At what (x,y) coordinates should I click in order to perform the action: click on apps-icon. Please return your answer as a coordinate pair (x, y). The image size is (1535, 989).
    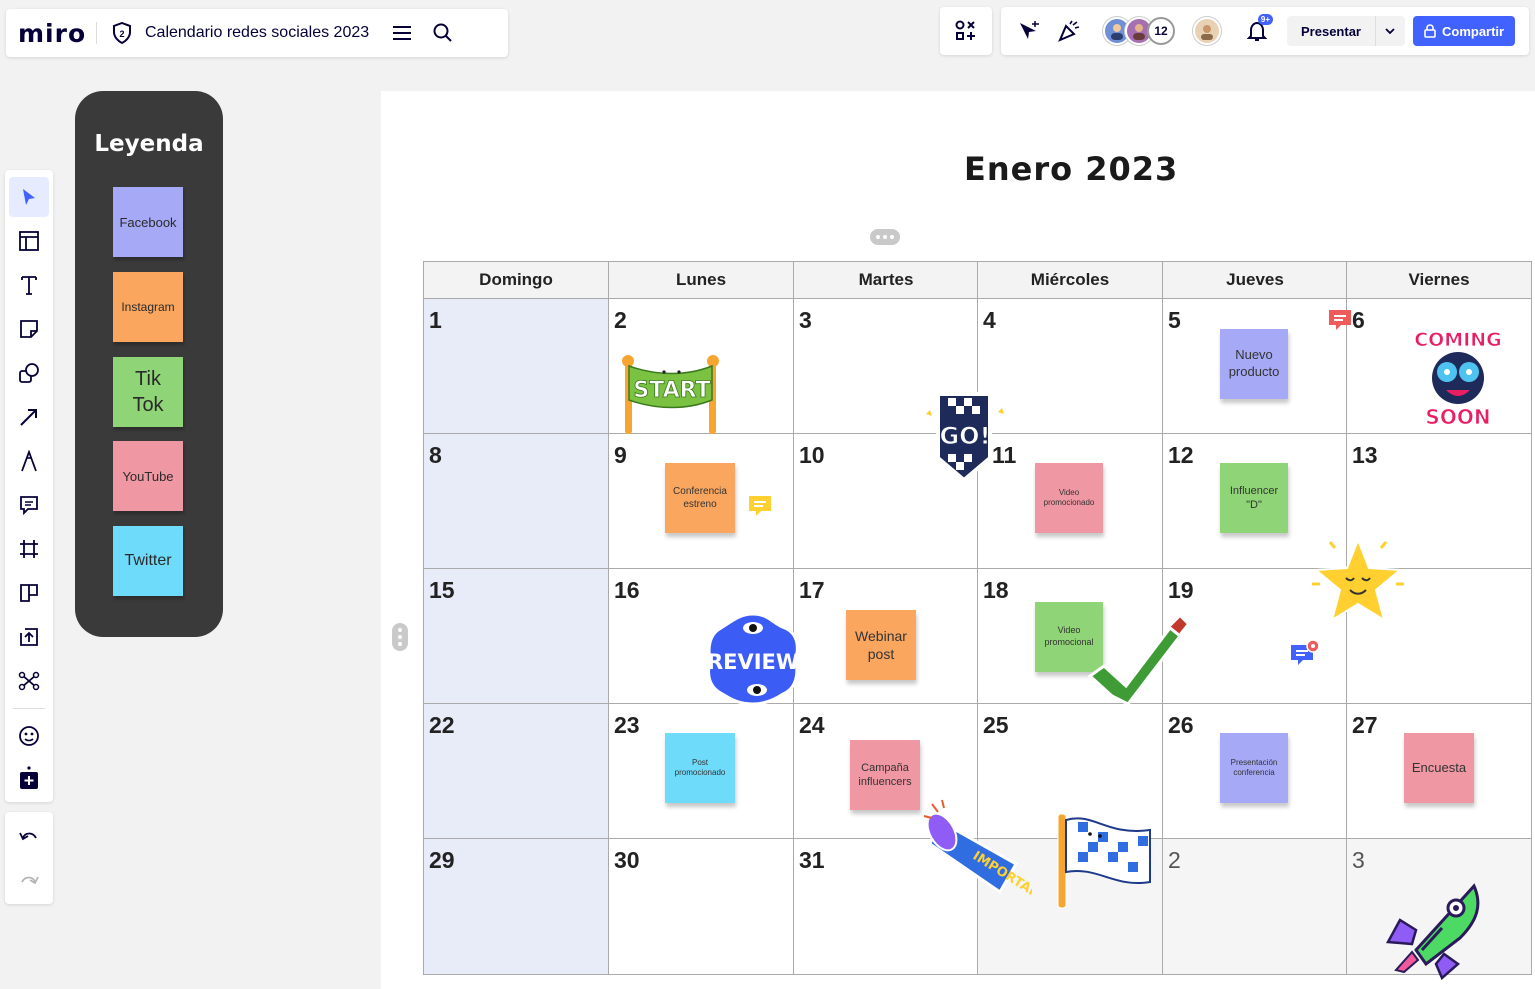
    Looking at the image, I should click on (965, 30).